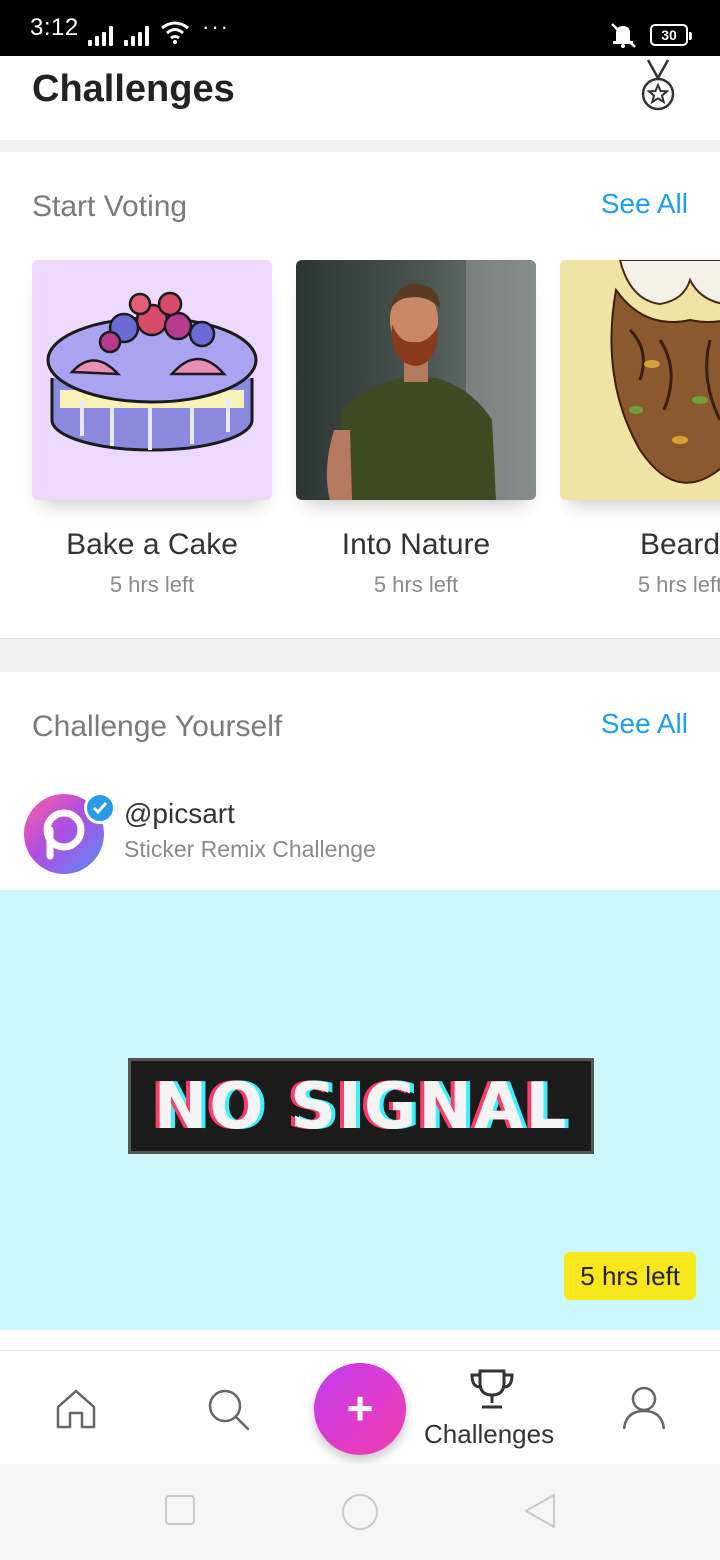 Image resolution: width=720 pixels, height=1560 pixels. I want to click on status-bar: 3:12 ··· 30, so click(360, 28).